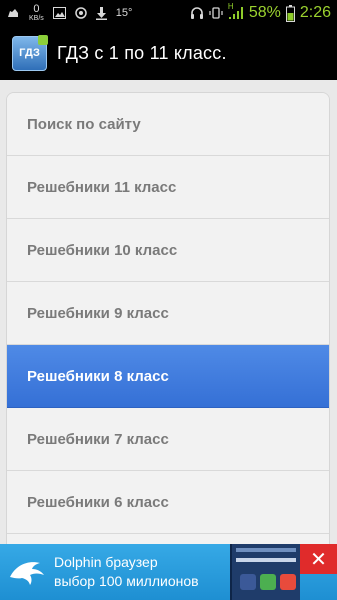  What do you see at coordinates (36, 12) in the screenshot?
I see `network-speed: 0 KB/s` at bounding box center [36, 12].